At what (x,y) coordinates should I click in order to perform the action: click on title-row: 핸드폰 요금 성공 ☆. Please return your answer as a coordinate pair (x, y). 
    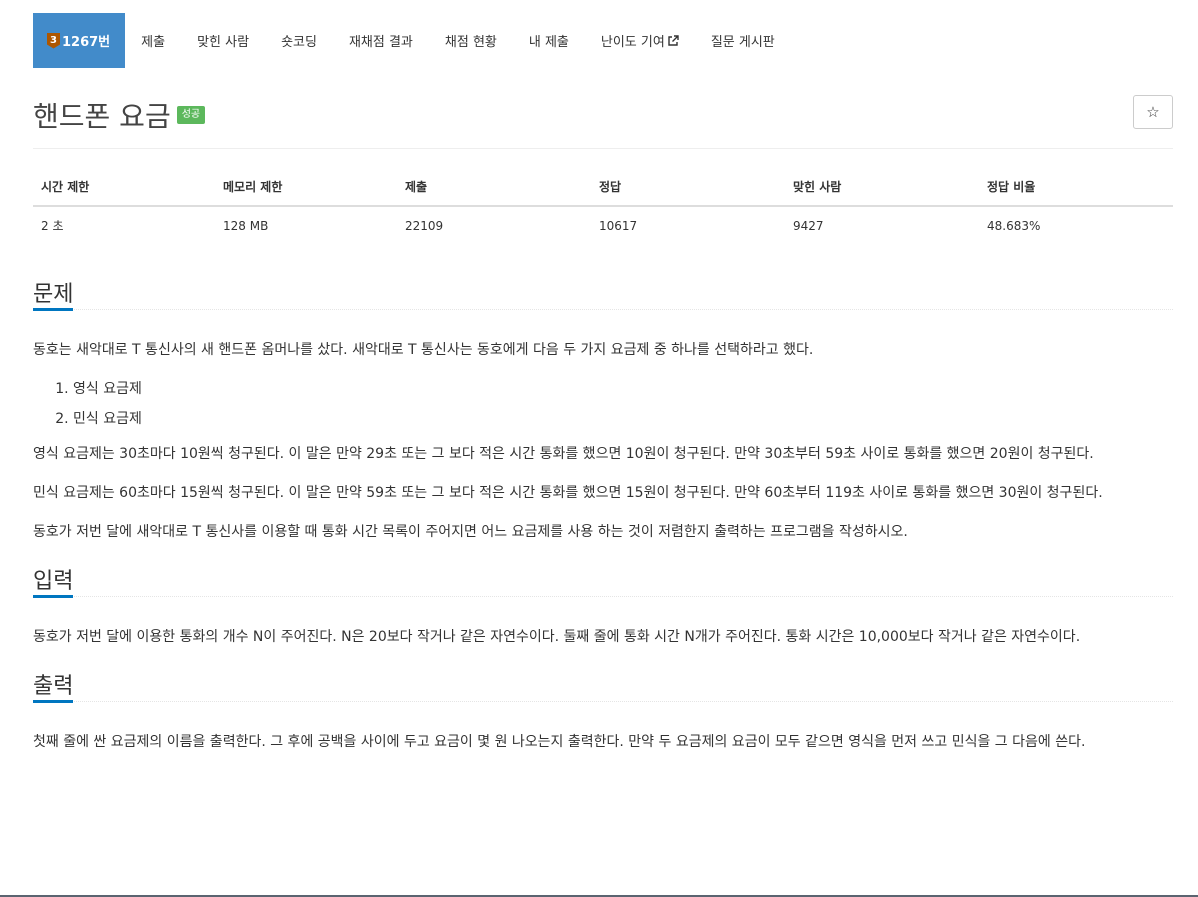
    Looking at the image, I should click on (603, 108).